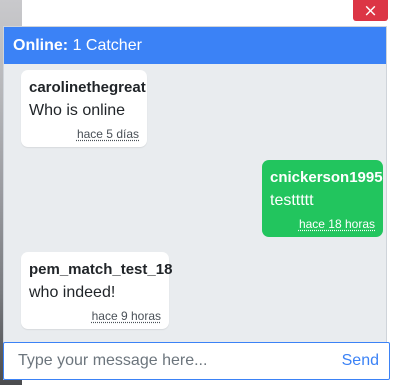 The height and width of the screenshot is (385, 396). Describe the element at coordinates (326, 177) in the screenshot. I see `message-sender: cnickerson1995` at that location.